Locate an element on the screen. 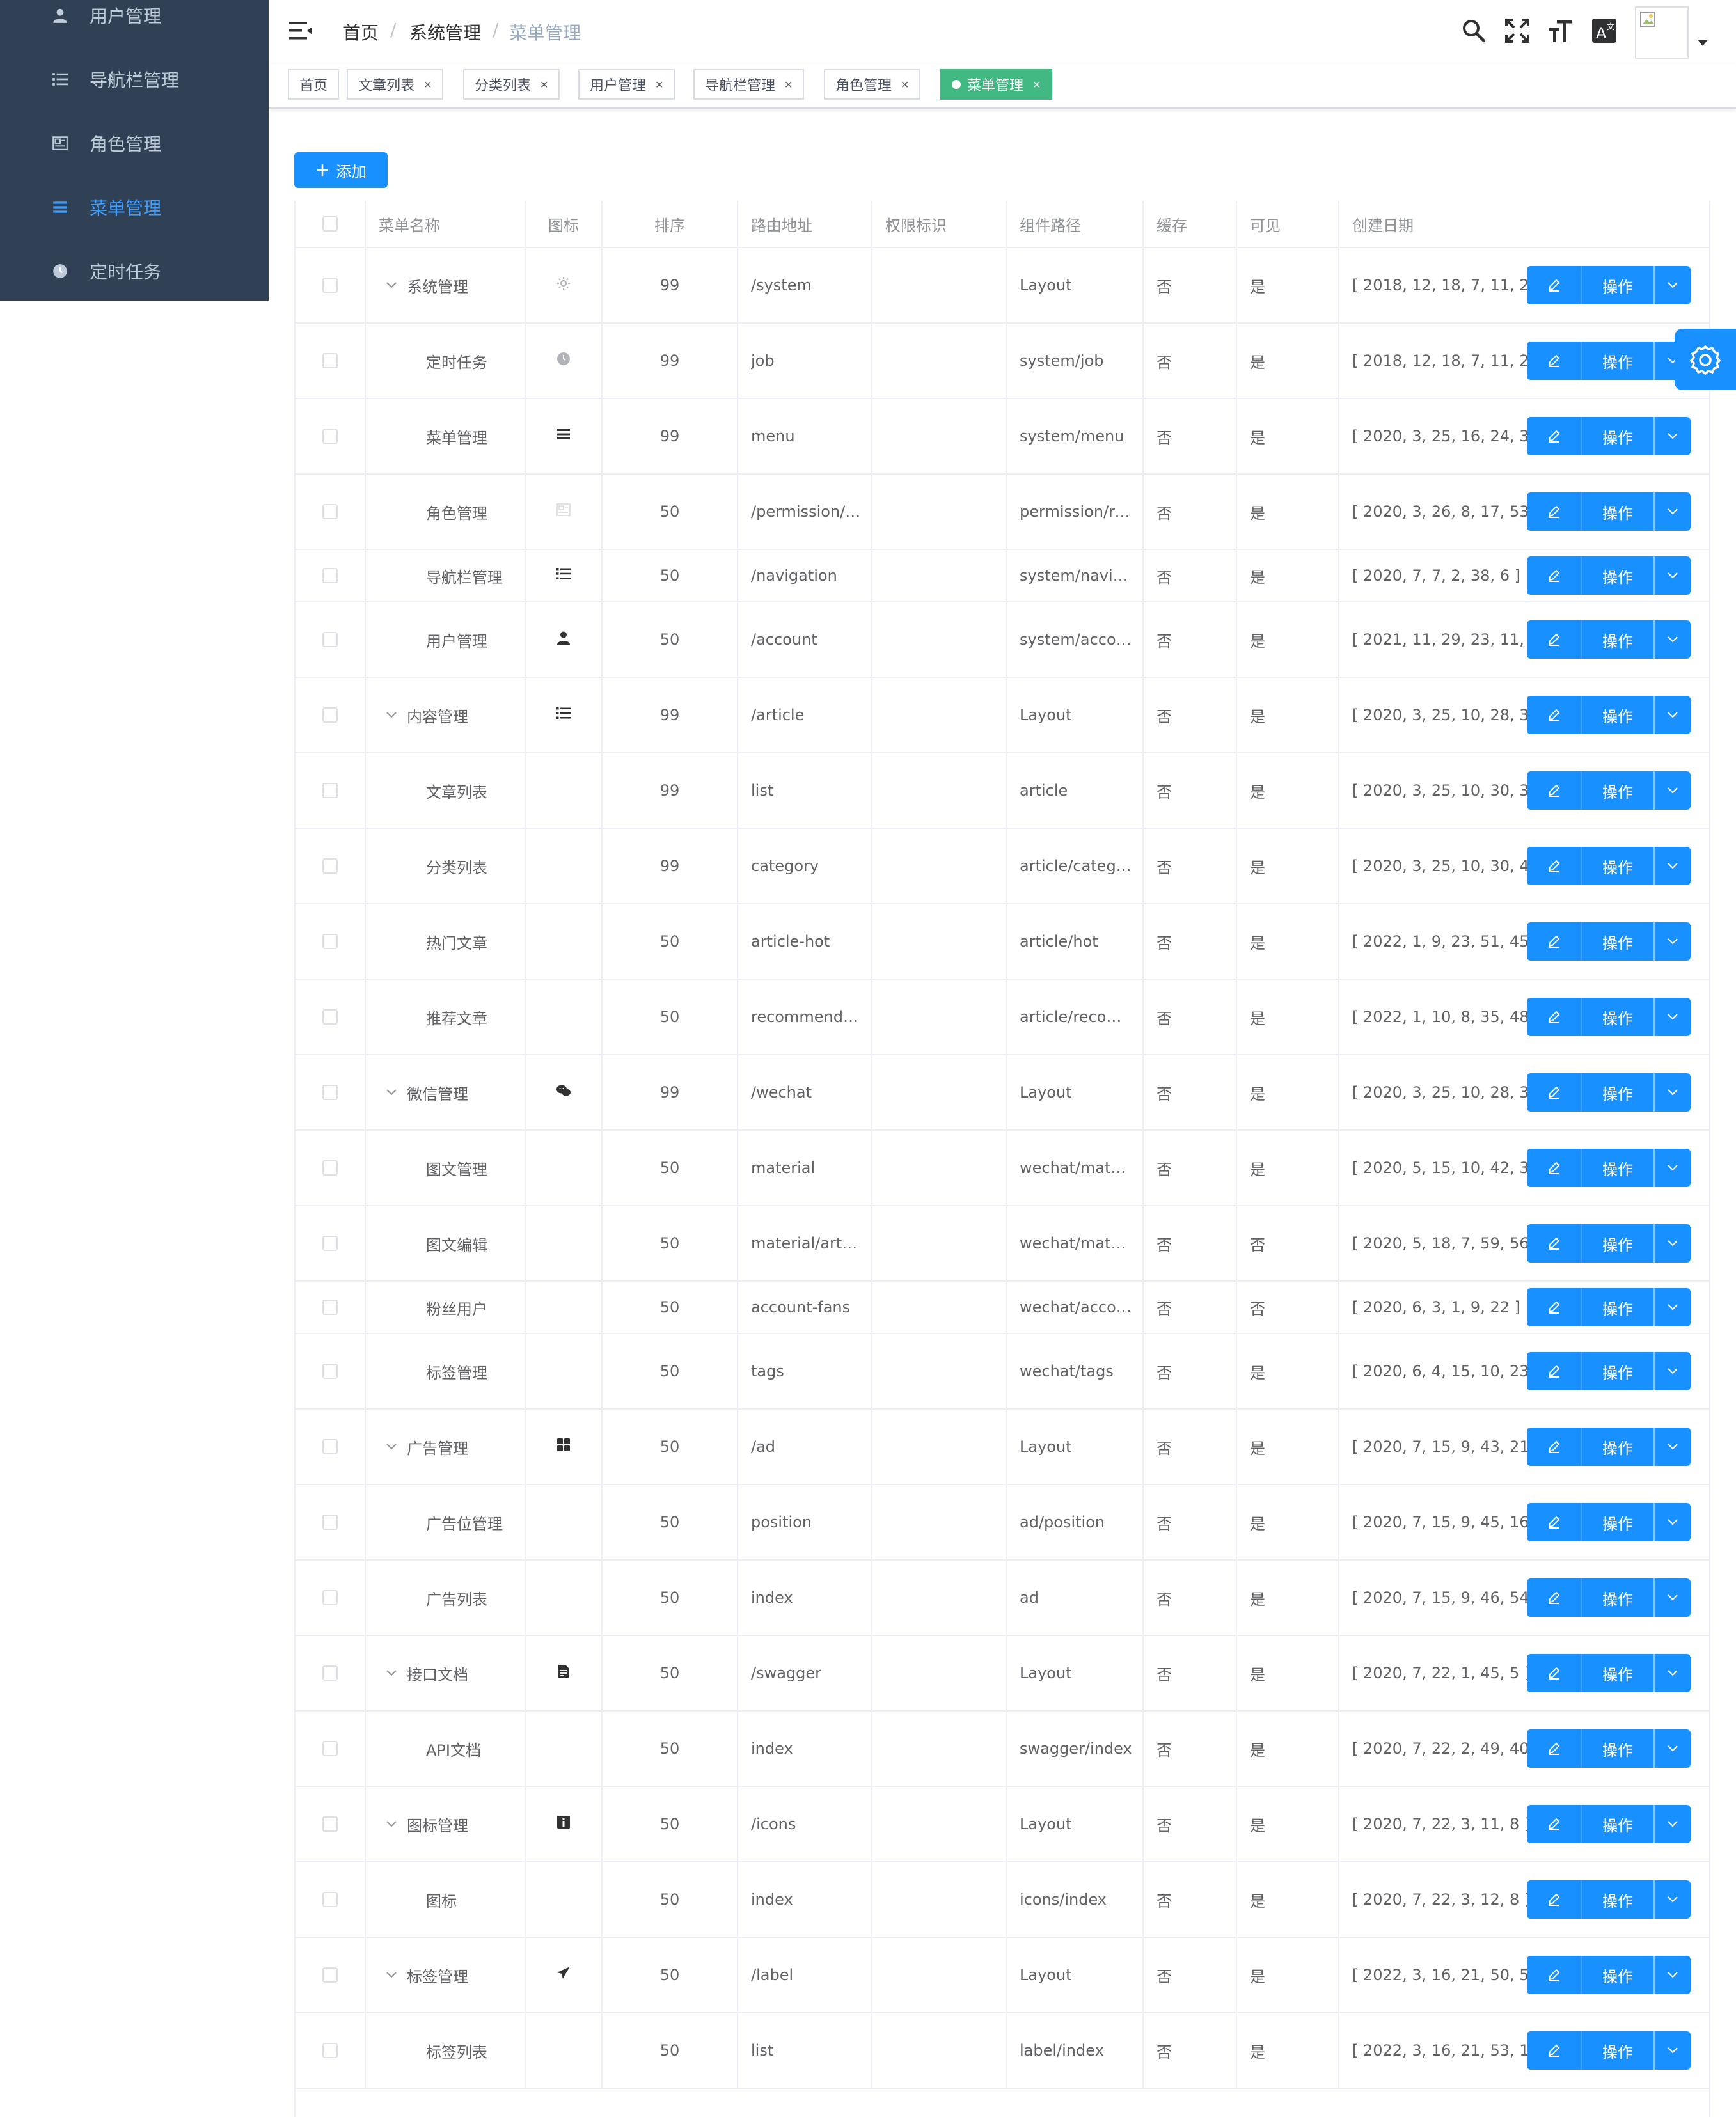 The image size is (1736, 2117). tag-item: 文章列表 ✕ is located at coordinates (395, 84).